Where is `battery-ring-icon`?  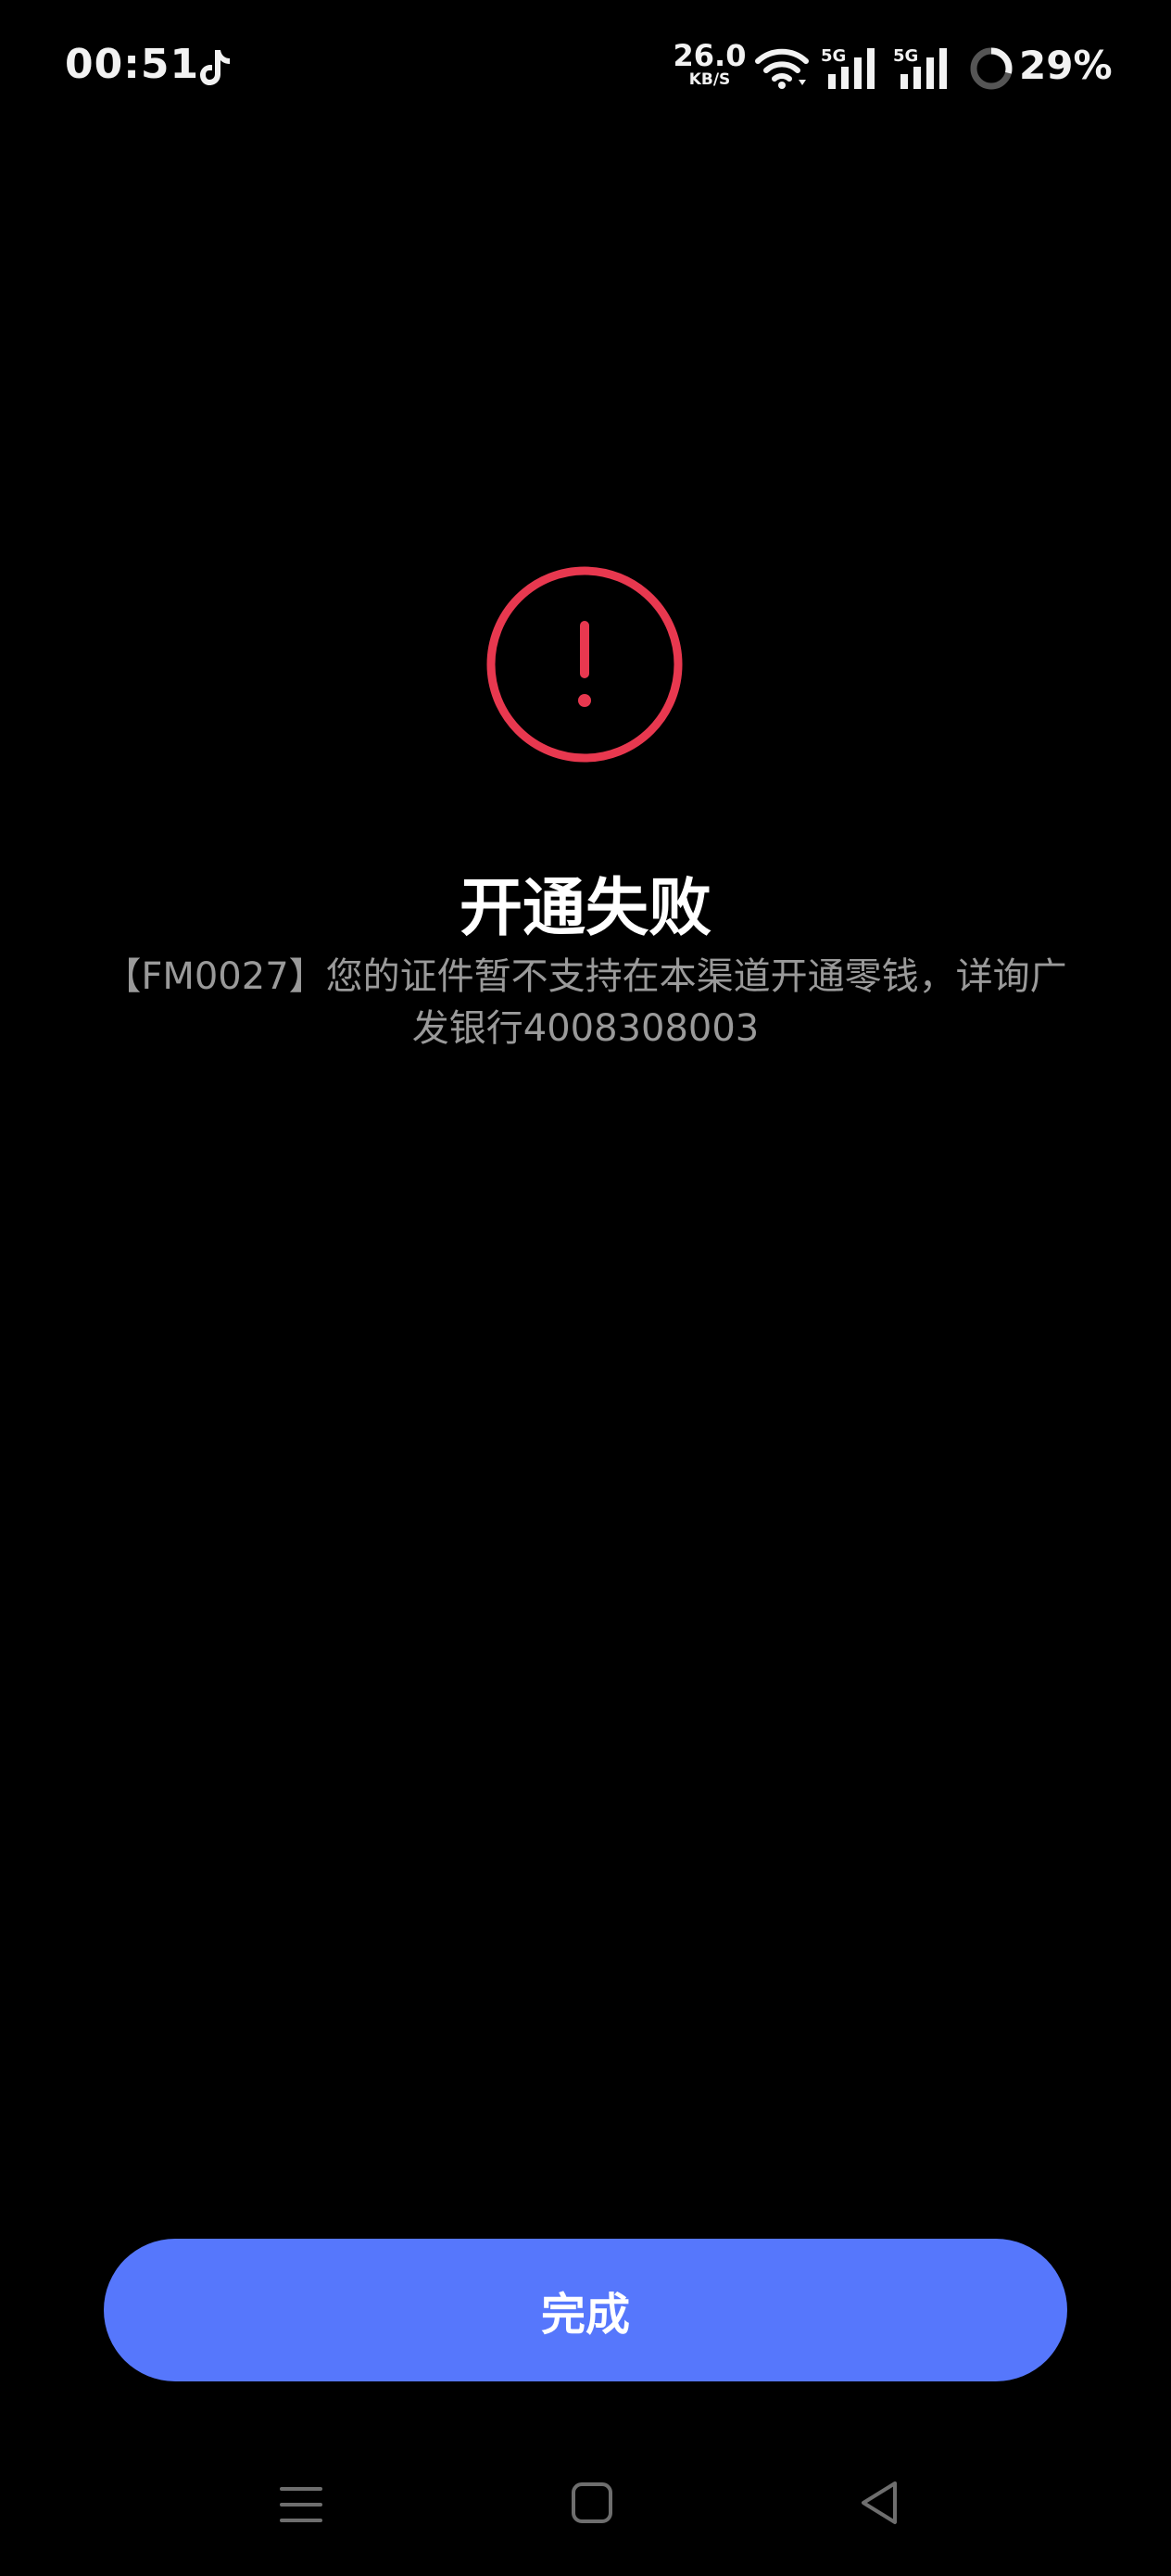
battery-ring-icon is located at coordinates (992, 68).